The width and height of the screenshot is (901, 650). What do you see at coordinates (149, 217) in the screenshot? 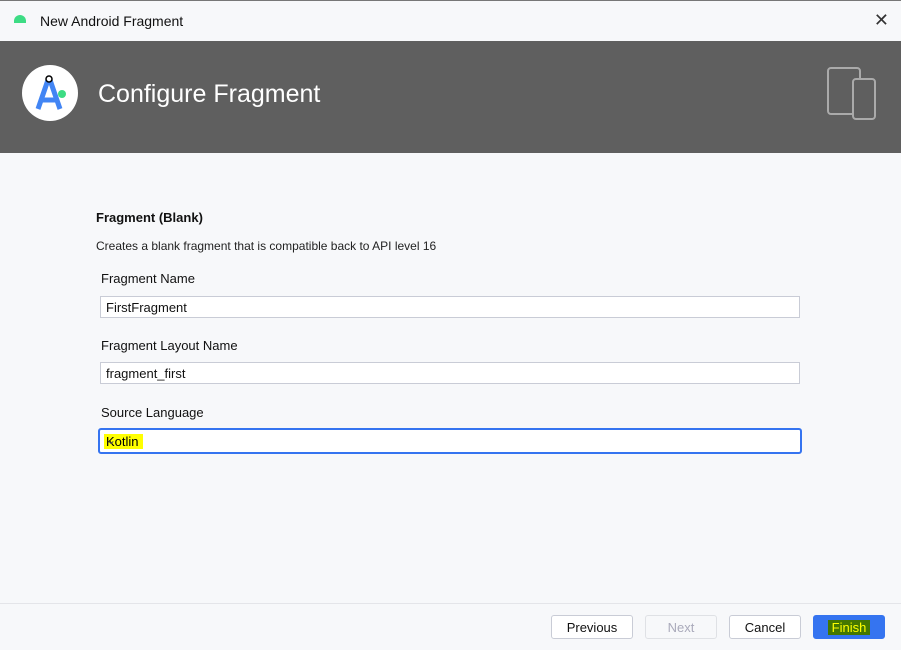
I see `template-name: Fragment (Blank)` at bounding box center [149, 217].